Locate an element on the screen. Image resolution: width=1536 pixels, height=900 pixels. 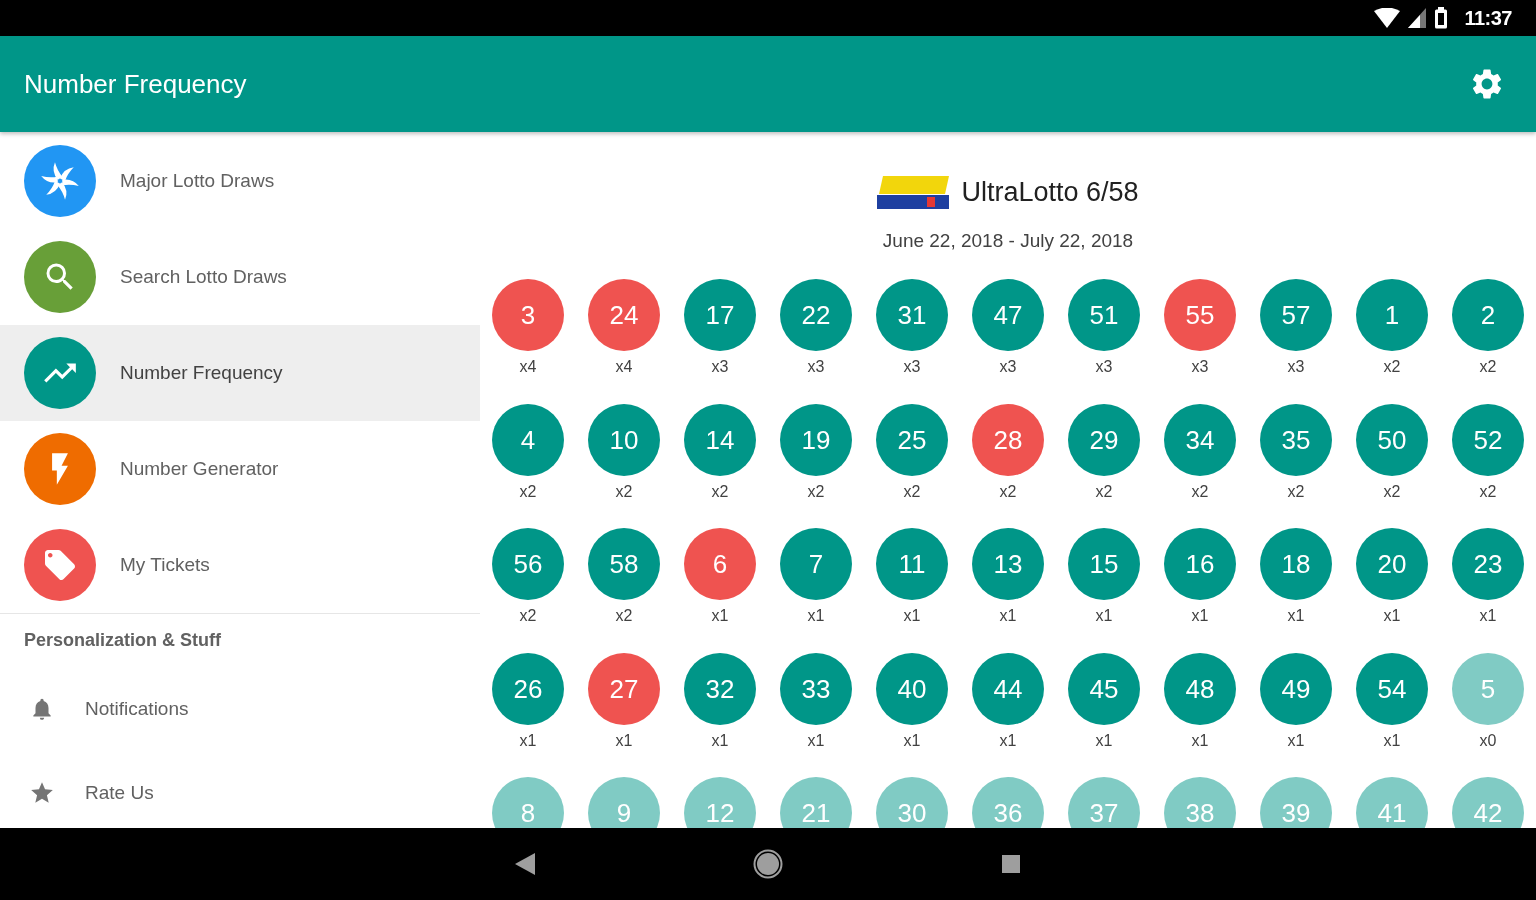
number-ball: 24 is located at coordinates (624, 315).